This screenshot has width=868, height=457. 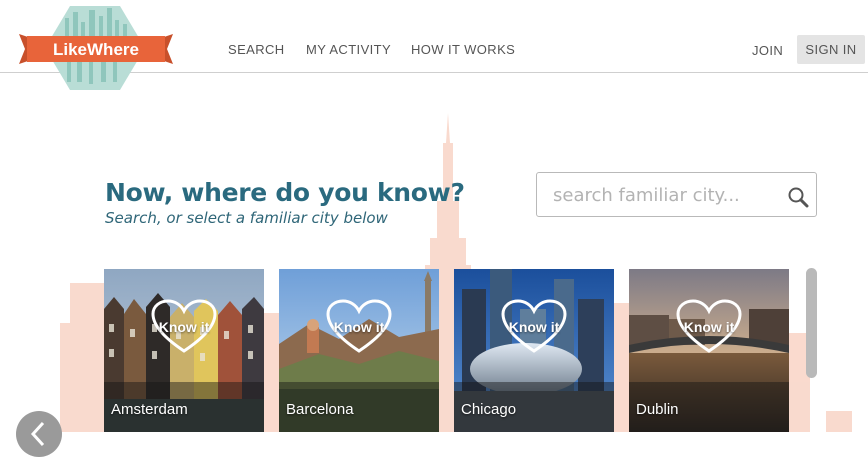 I want to click on city-card-chicago: Know it Chicago, so click(x=534, y=350).